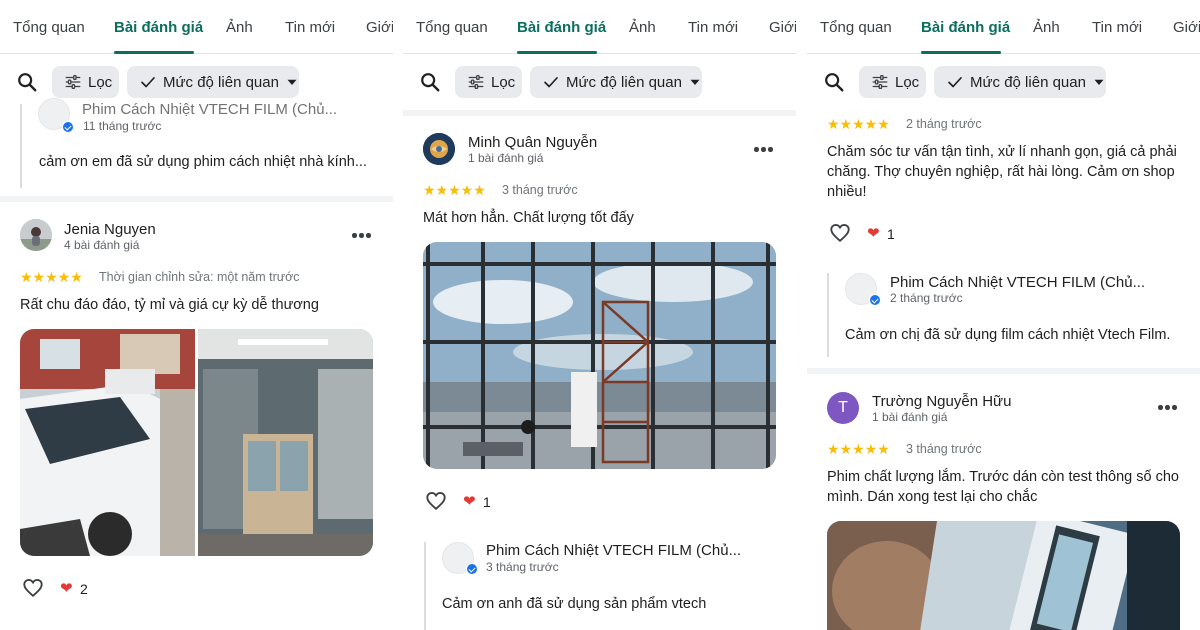 This screenshot has height=630, width=1200. I want to click on reviewer-avatar: T, so click(843, 408).